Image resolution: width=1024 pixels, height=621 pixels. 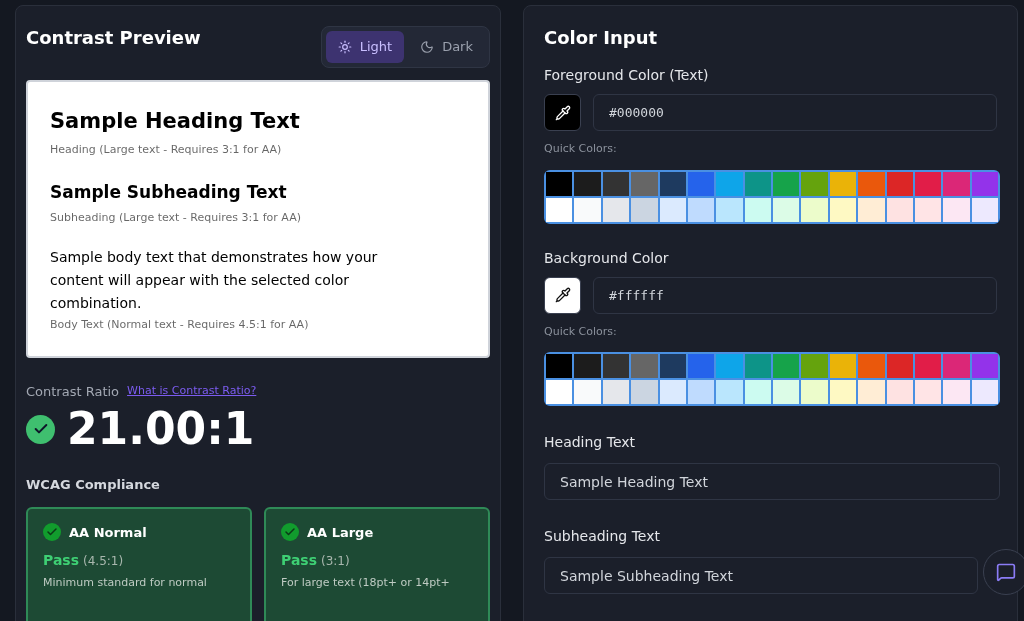 What do you see at coordinates (795, 112) in the screenshot?
I see `hex-input-field: #000000` at bounding box center [795, 112].